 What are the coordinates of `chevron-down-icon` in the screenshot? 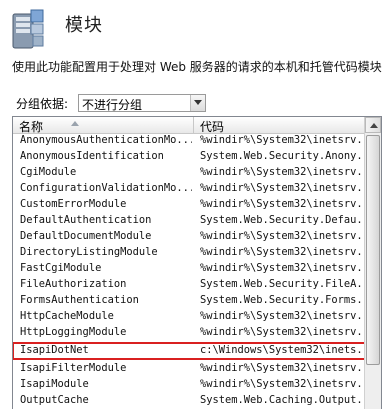 It's located at (197, 103).